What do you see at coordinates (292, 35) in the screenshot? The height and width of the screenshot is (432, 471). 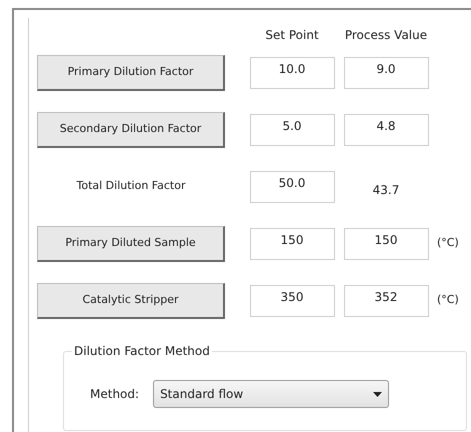 I see `column-header: Set Point` at bounding box center [292, 35].